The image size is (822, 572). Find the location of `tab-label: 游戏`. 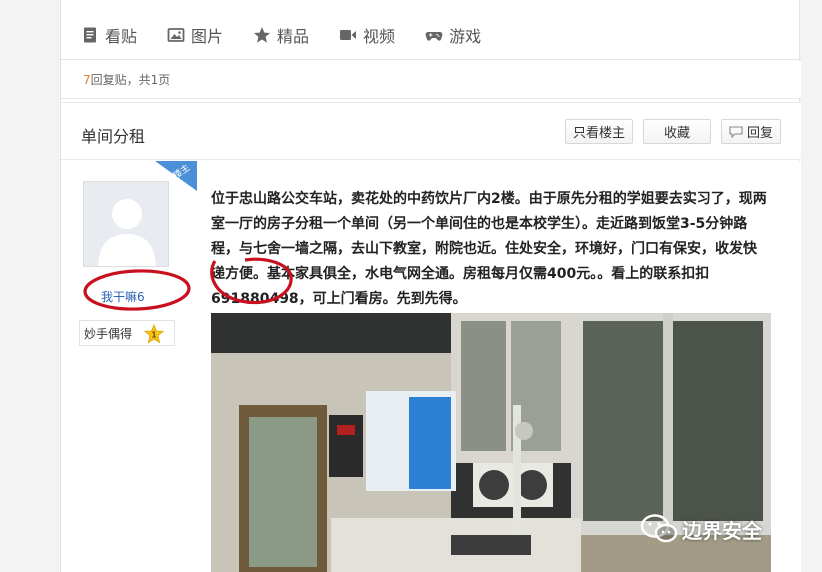

tab-label: 游戏 is located at coordinates (465, 36).